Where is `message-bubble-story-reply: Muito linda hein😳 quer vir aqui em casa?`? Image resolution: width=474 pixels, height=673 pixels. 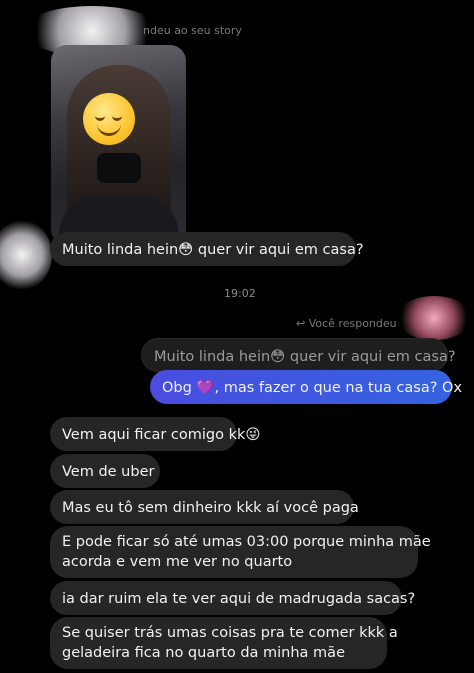 message-bubble-story-reply: Muito linda hein😳 quer vir aqui em casa? is located at coordinates (207, 249).